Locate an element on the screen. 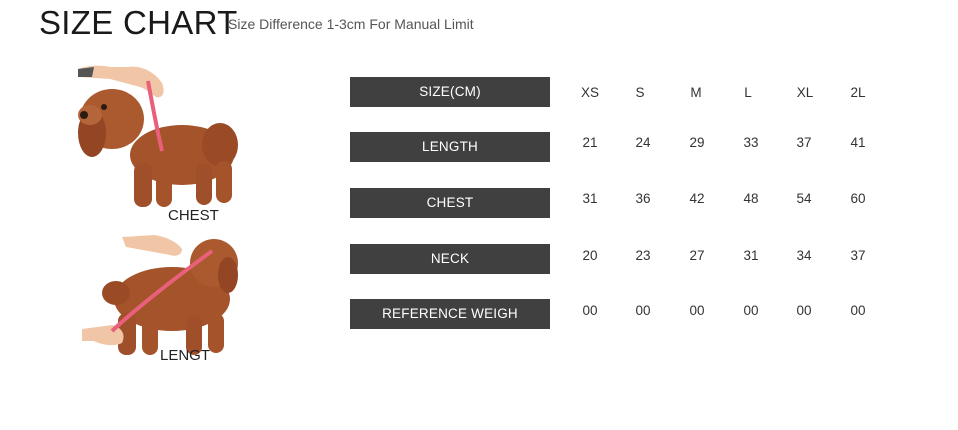  length-value-xl: 37 is located at coordinates (804, 142).